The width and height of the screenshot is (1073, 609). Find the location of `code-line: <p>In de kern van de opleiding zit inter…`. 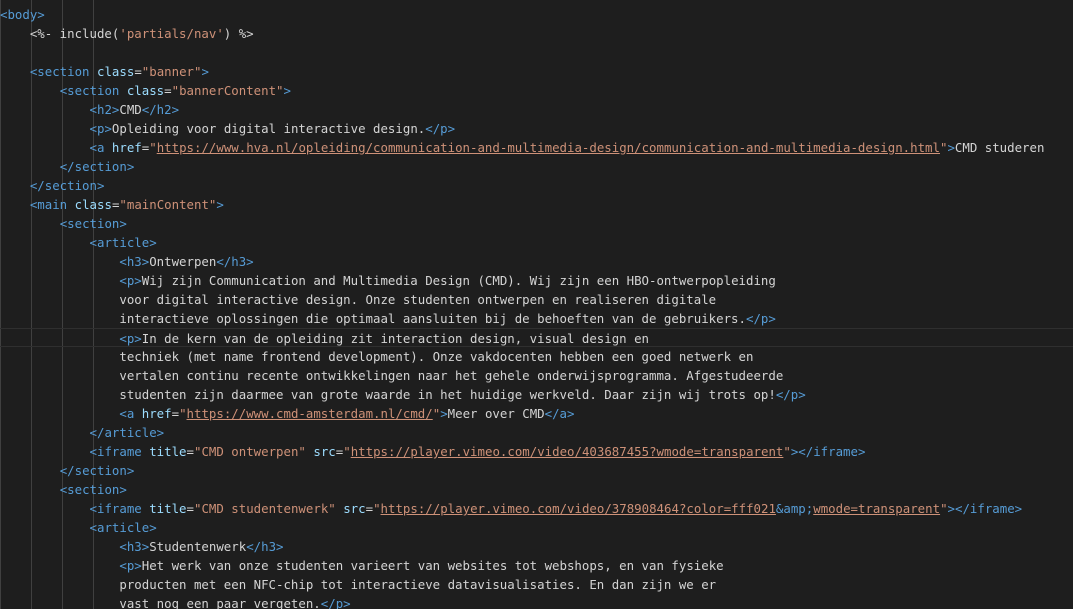

code-line: <p>In de kern van de opleiding zit inter… is located at coordinates (536, 337).